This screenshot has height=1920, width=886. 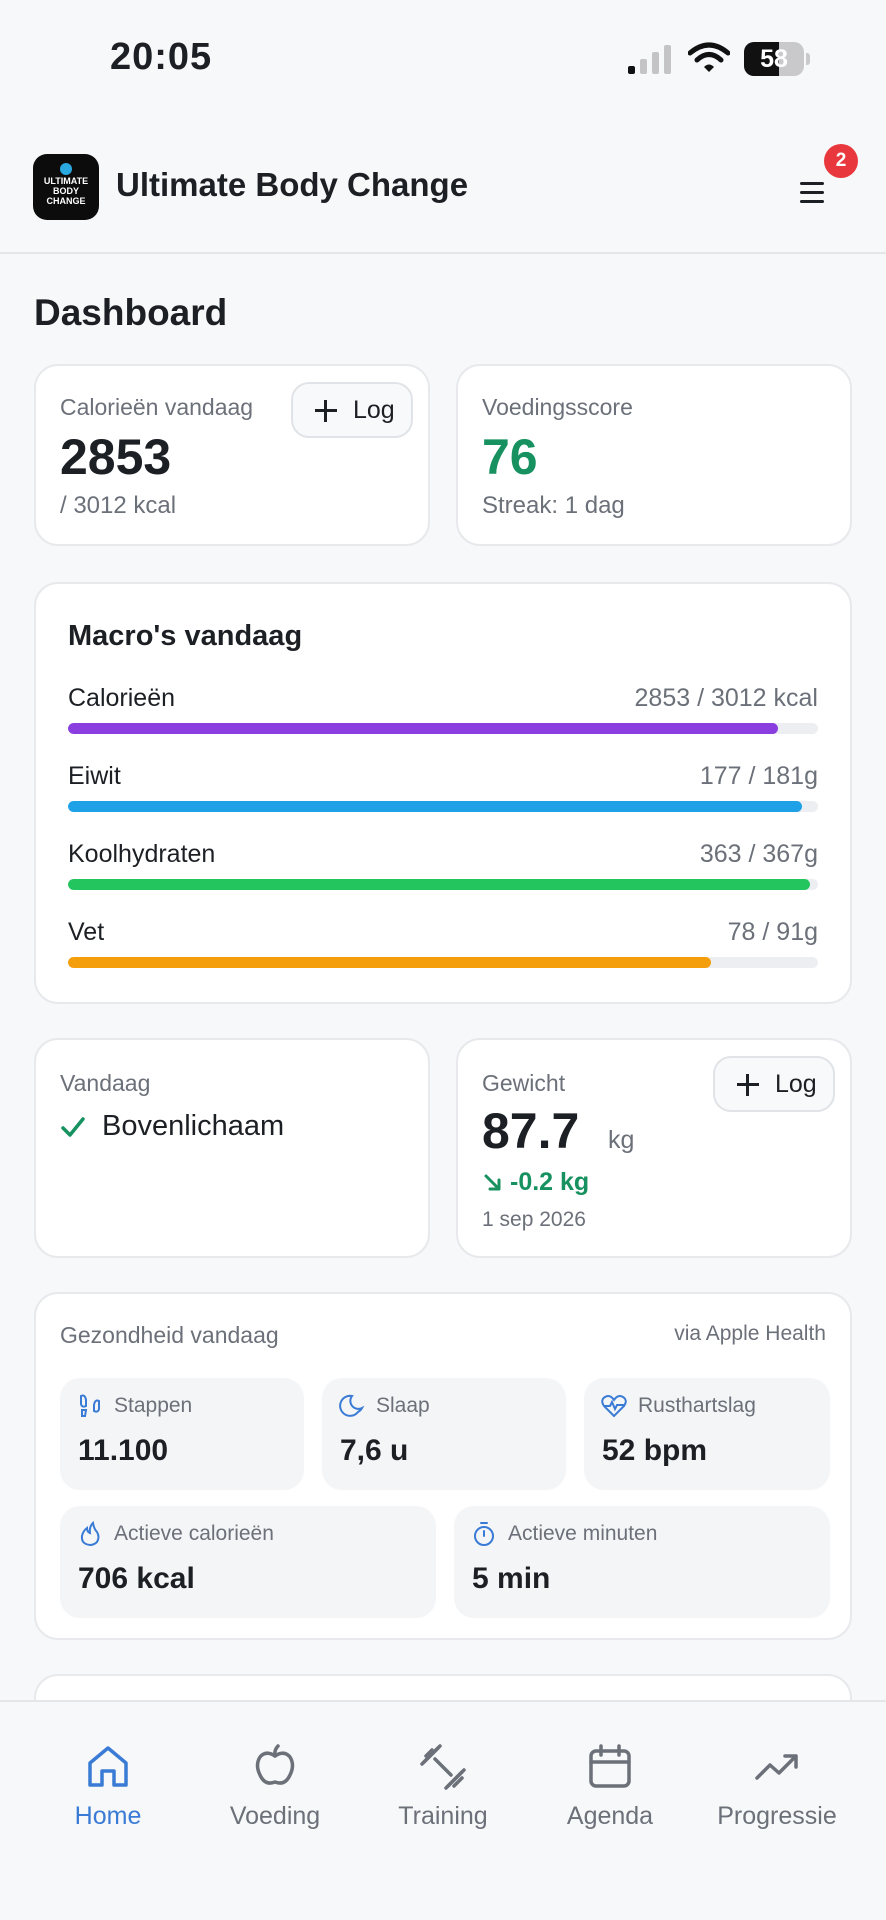 What do you see at coordinates (649, 59) in the screenshot?
I see `cellular-signal-icon` at bounding box center [649, 59].